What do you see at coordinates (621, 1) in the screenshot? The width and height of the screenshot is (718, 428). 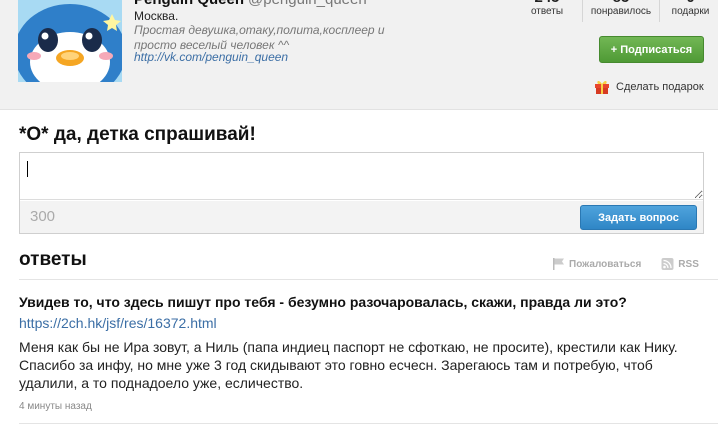 I see `stat-likes-value: 85` at bounding box center [621, 1].